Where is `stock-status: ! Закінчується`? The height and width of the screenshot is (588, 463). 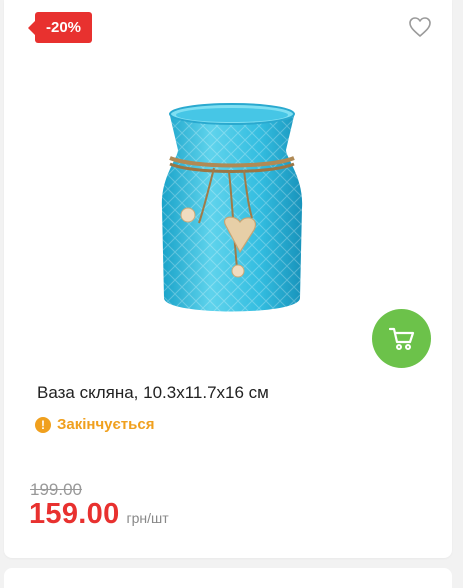
stock-status: ! Закінчується is located at coordinates (94, 424).